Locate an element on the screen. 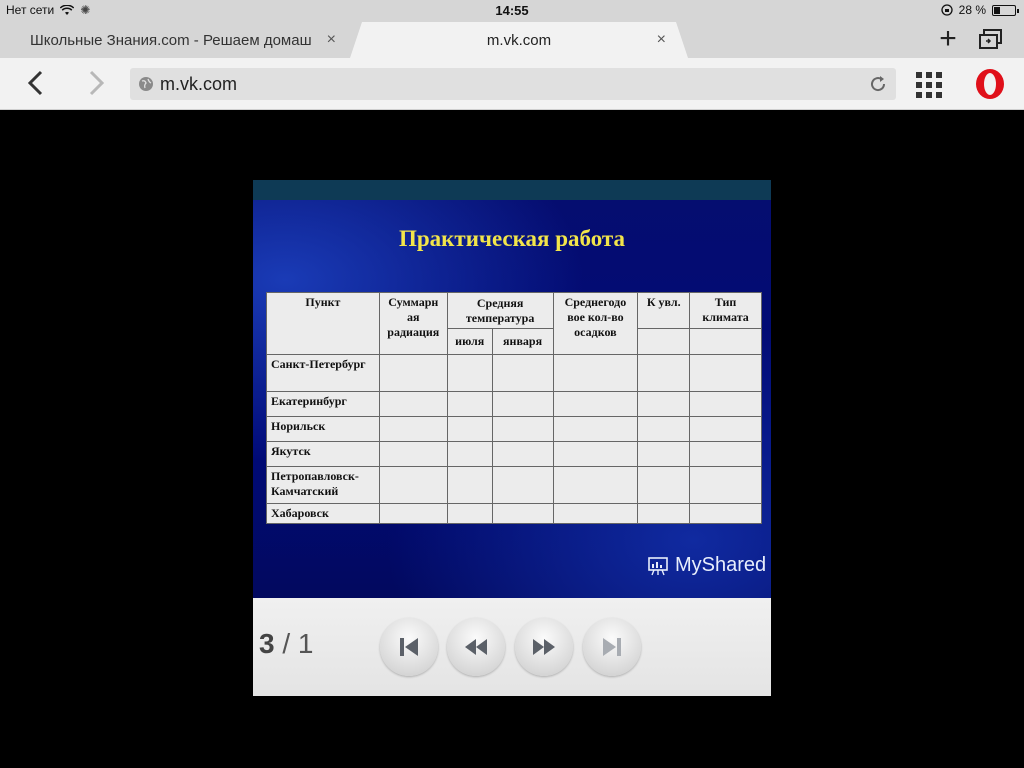 Image resolution: width=1024 pixels, height=768 pixels. myshared-logo: MyShared is located at coordinates (706, 565).